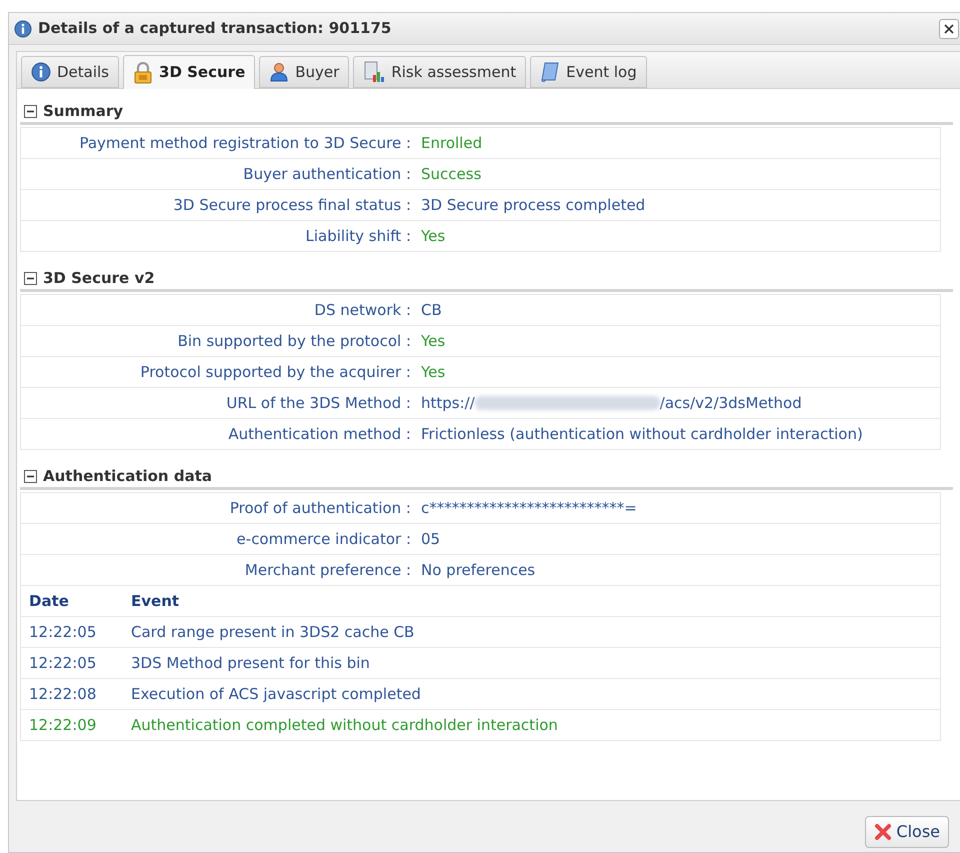 The image size is (960, 853). Describe the element at coordinates (63, 694) in the screenshot. I see `event-time: 12:22:08` at that location.